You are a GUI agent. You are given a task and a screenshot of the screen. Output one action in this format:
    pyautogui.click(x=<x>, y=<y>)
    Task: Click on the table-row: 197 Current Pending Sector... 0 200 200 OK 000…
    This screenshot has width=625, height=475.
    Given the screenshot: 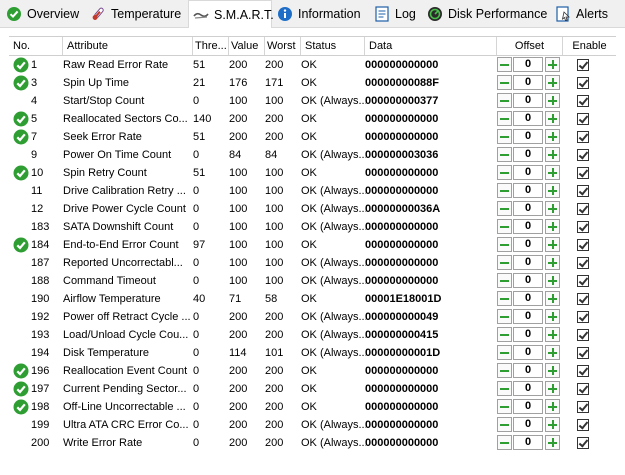 What is the action you would take?
    pyautogui.click(x=312, y=389)
    